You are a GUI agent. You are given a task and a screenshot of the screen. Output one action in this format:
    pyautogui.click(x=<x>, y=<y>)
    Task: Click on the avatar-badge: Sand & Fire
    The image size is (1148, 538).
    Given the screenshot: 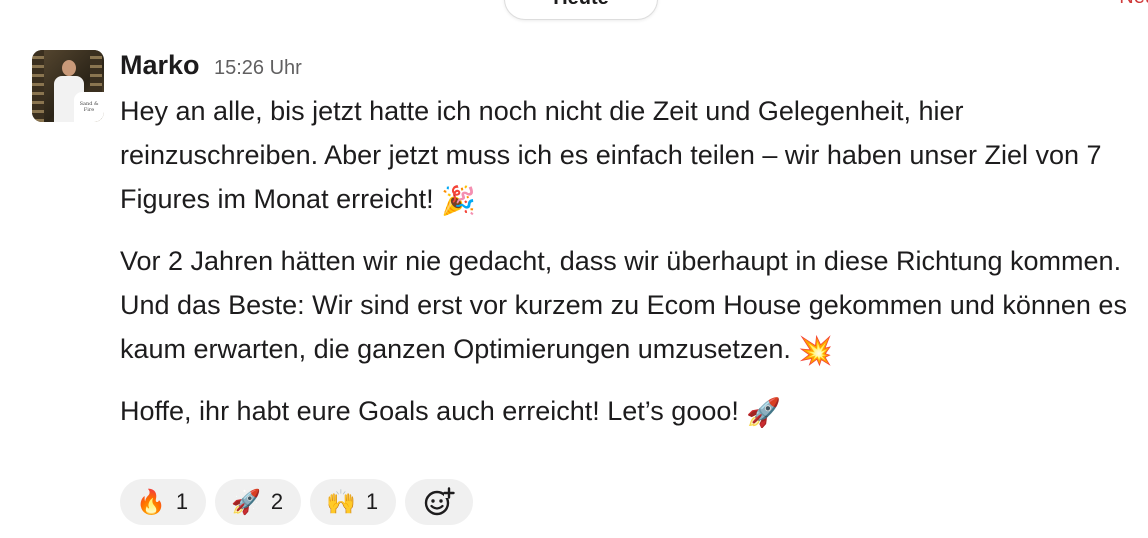 What is the action you would take?
    pyautogui.click(x=89, y=107)
    